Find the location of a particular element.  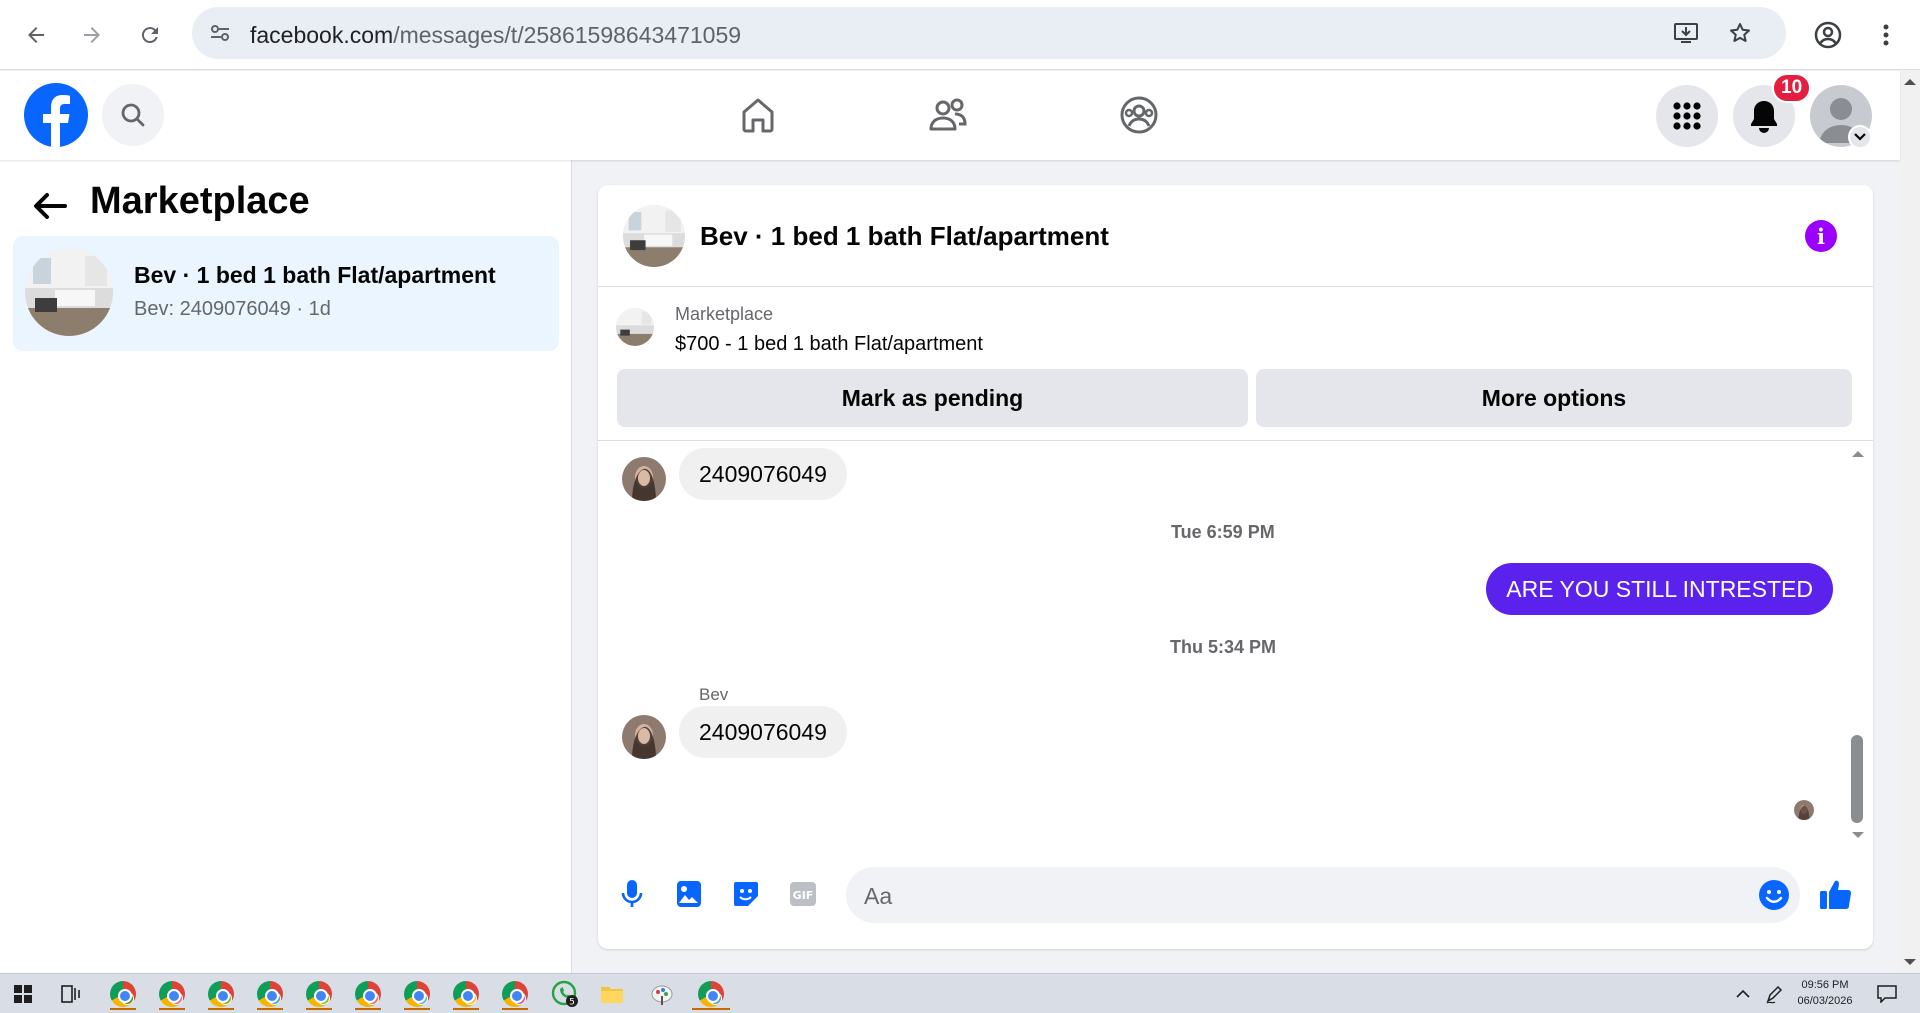

message-scroll-thumb is located at coordinates (1857, 779).